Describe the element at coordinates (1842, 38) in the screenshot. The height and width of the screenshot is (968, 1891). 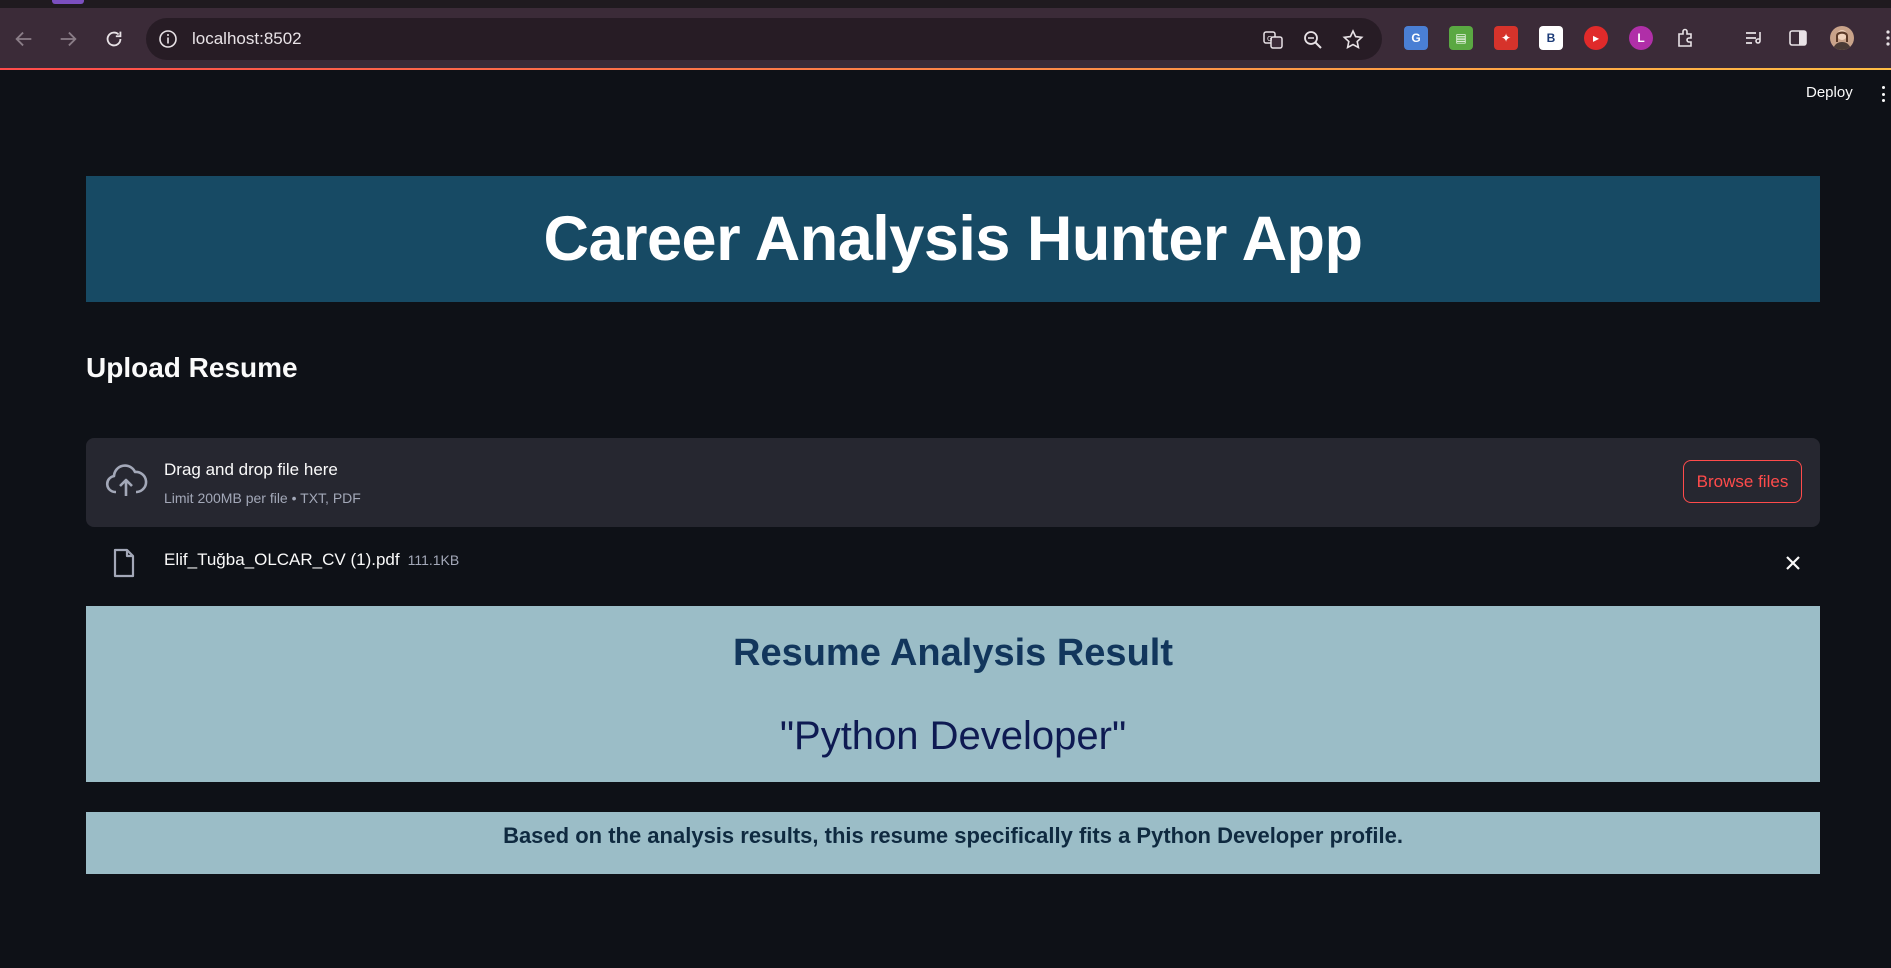
I see `profile-avatar` at that location.